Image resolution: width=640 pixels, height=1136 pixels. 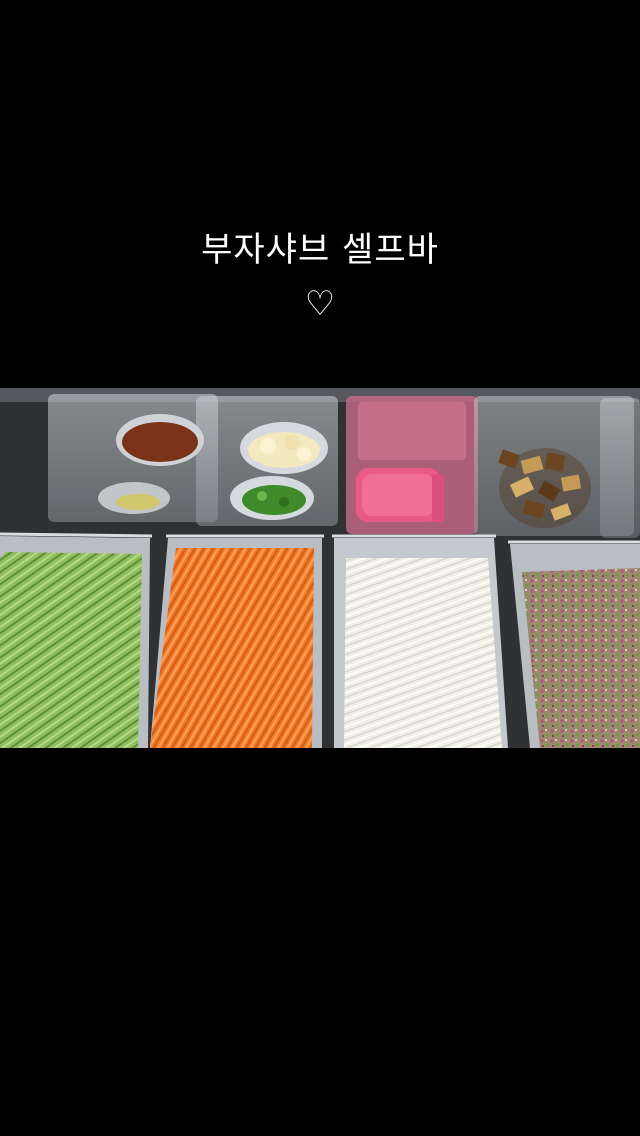 I want to click on caption-title: 부자샤브 셀프바, so click(x=320, y=250).